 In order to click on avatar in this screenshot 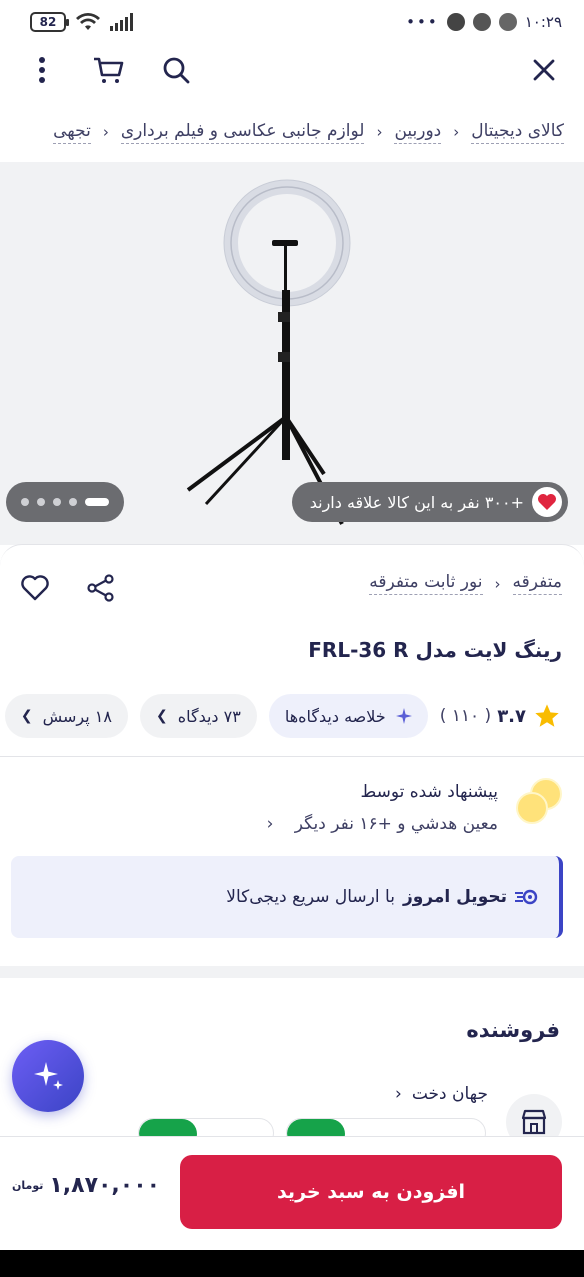, I will do `click(532, 808)`.